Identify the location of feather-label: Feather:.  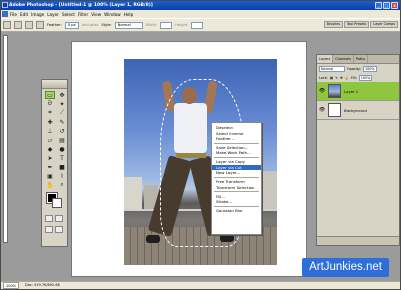
(54, 25).